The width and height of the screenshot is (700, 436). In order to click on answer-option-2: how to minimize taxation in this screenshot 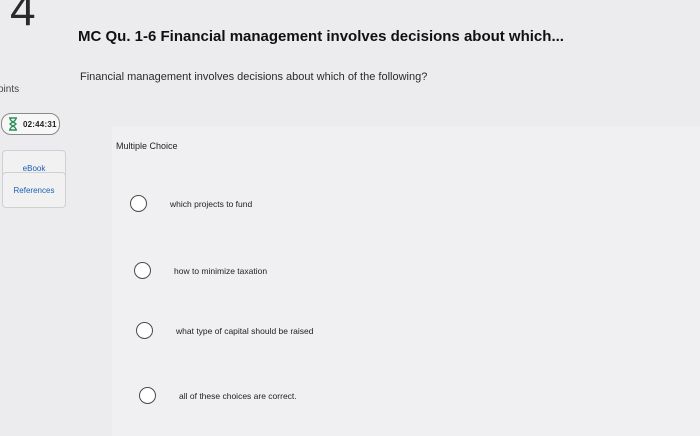, I will do `click(200, 270)`.